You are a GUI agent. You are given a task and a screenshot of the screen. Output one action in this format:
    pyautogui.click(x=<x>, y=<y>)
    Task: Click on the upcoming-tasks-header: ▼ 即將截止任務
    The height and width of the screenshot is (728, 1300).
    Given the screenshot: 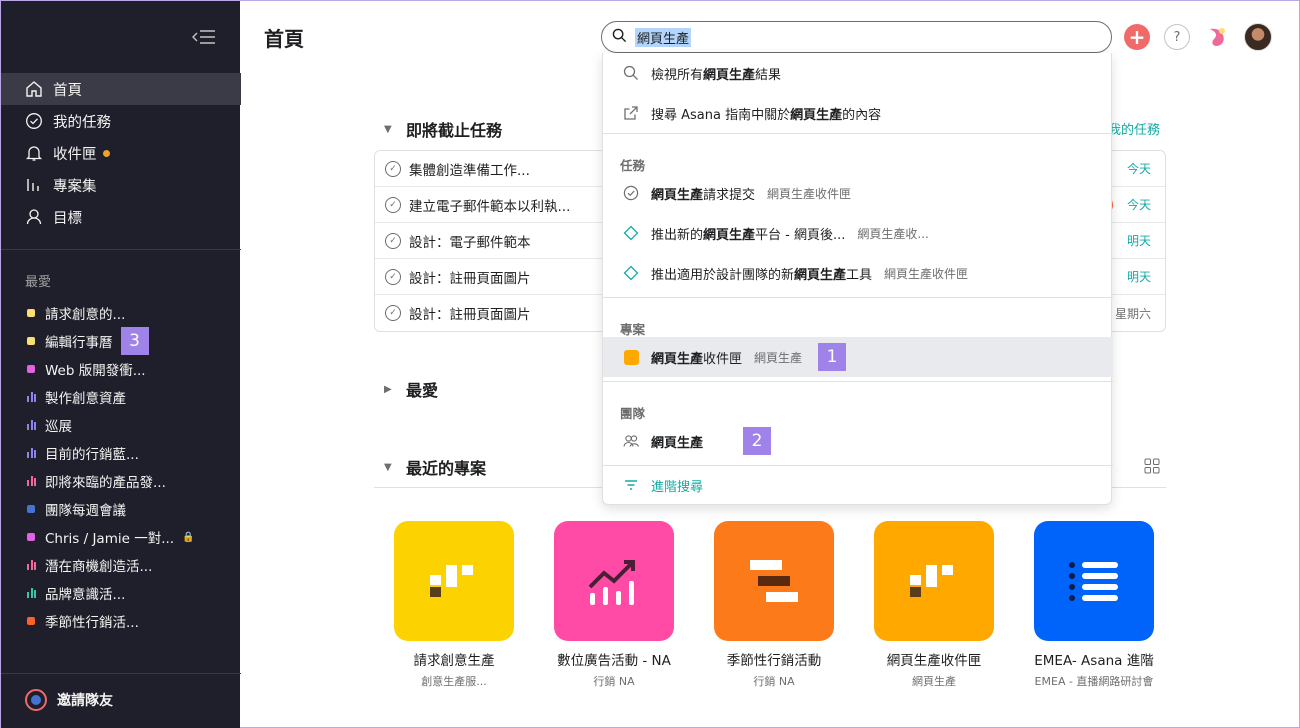 What is the action you would take?
    pyautogui.click(x=443, y=129)
    